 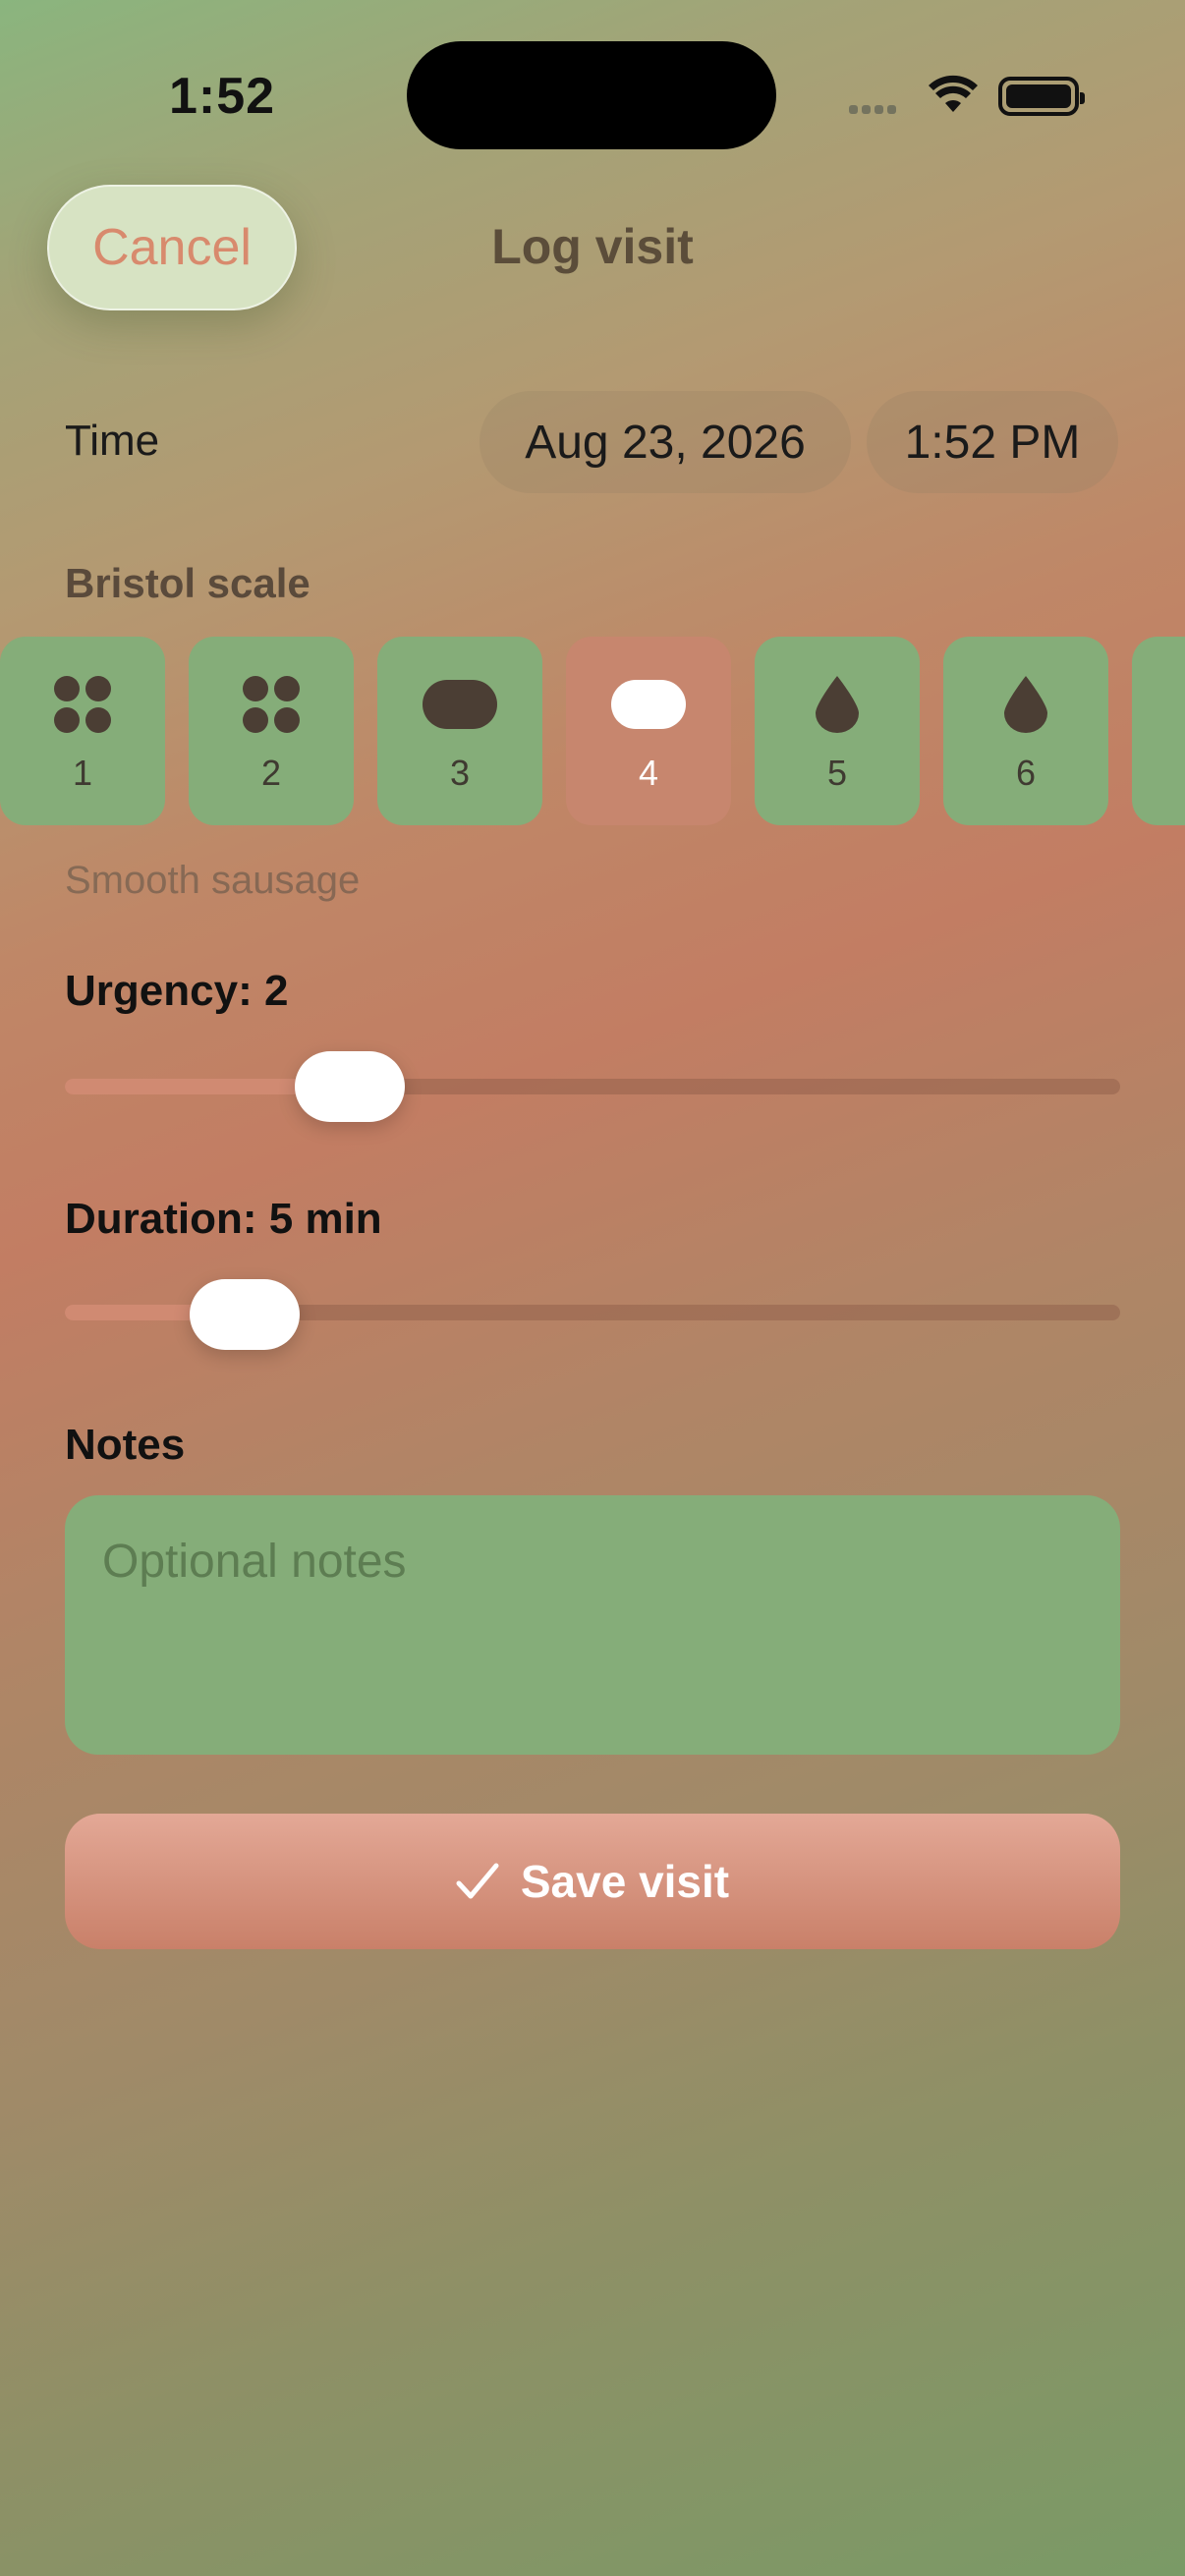 What do you see at coordinates (625, 1881) in the screenshot?
I see `save-visit-label: Save visit` at bounding box center [625, 1881].